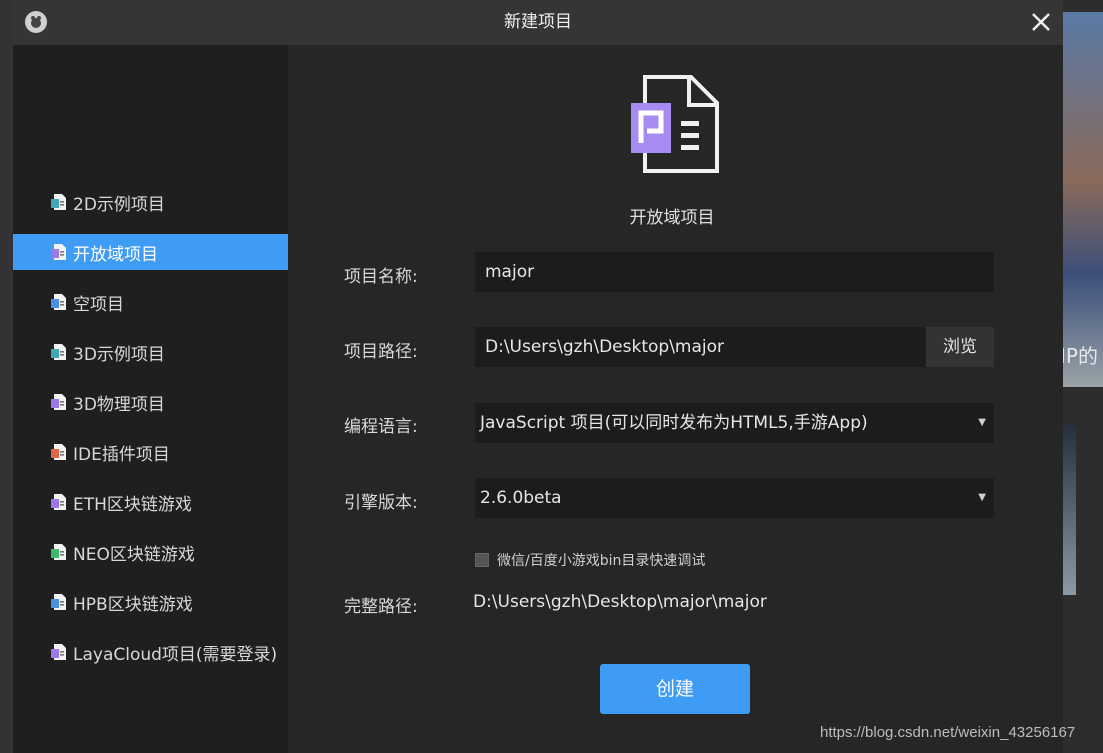 The width and height of the screenshot is (1103, 753). I want to click on title-bar: 新建项目, so click(538, 22).